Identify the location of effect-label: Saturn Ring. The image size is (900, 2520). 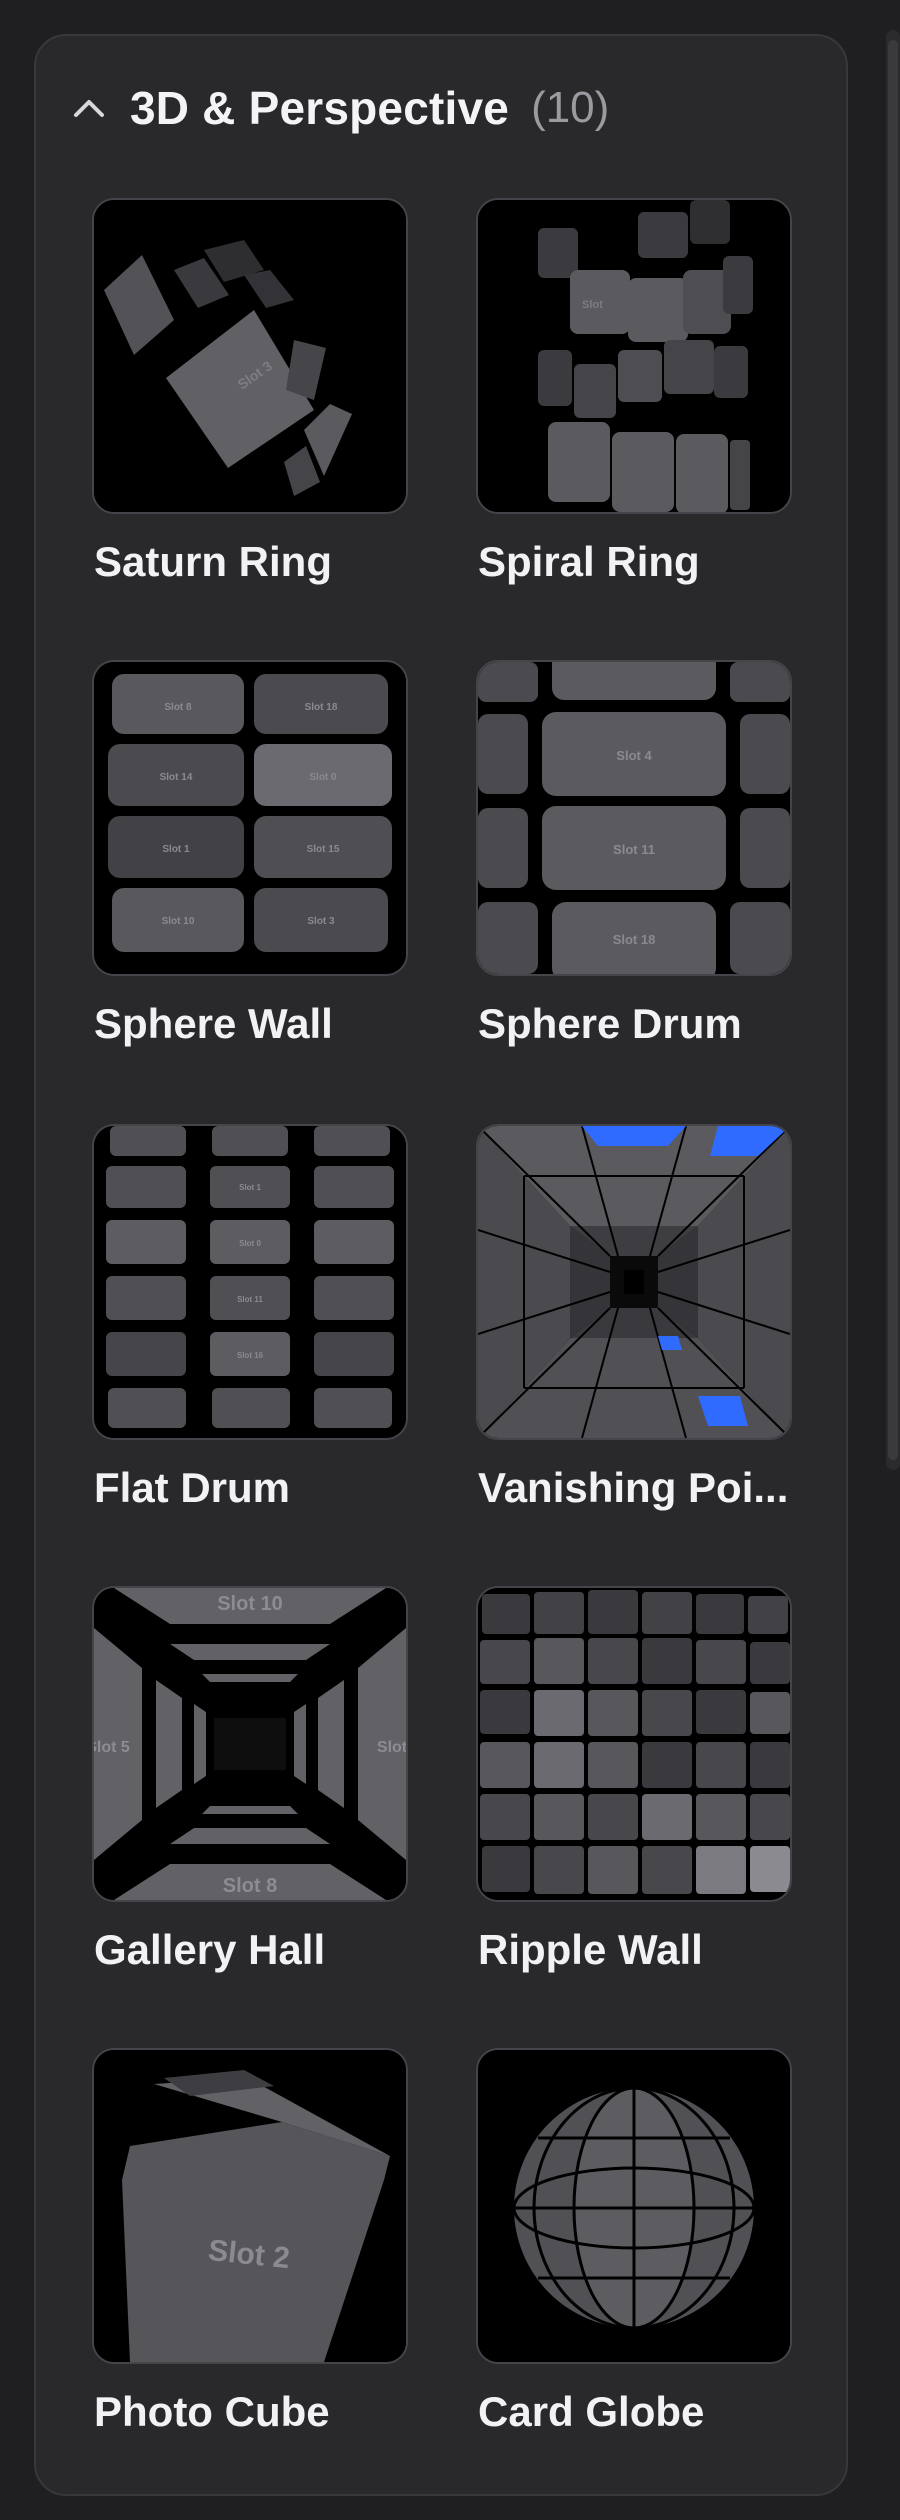
(213, 561).